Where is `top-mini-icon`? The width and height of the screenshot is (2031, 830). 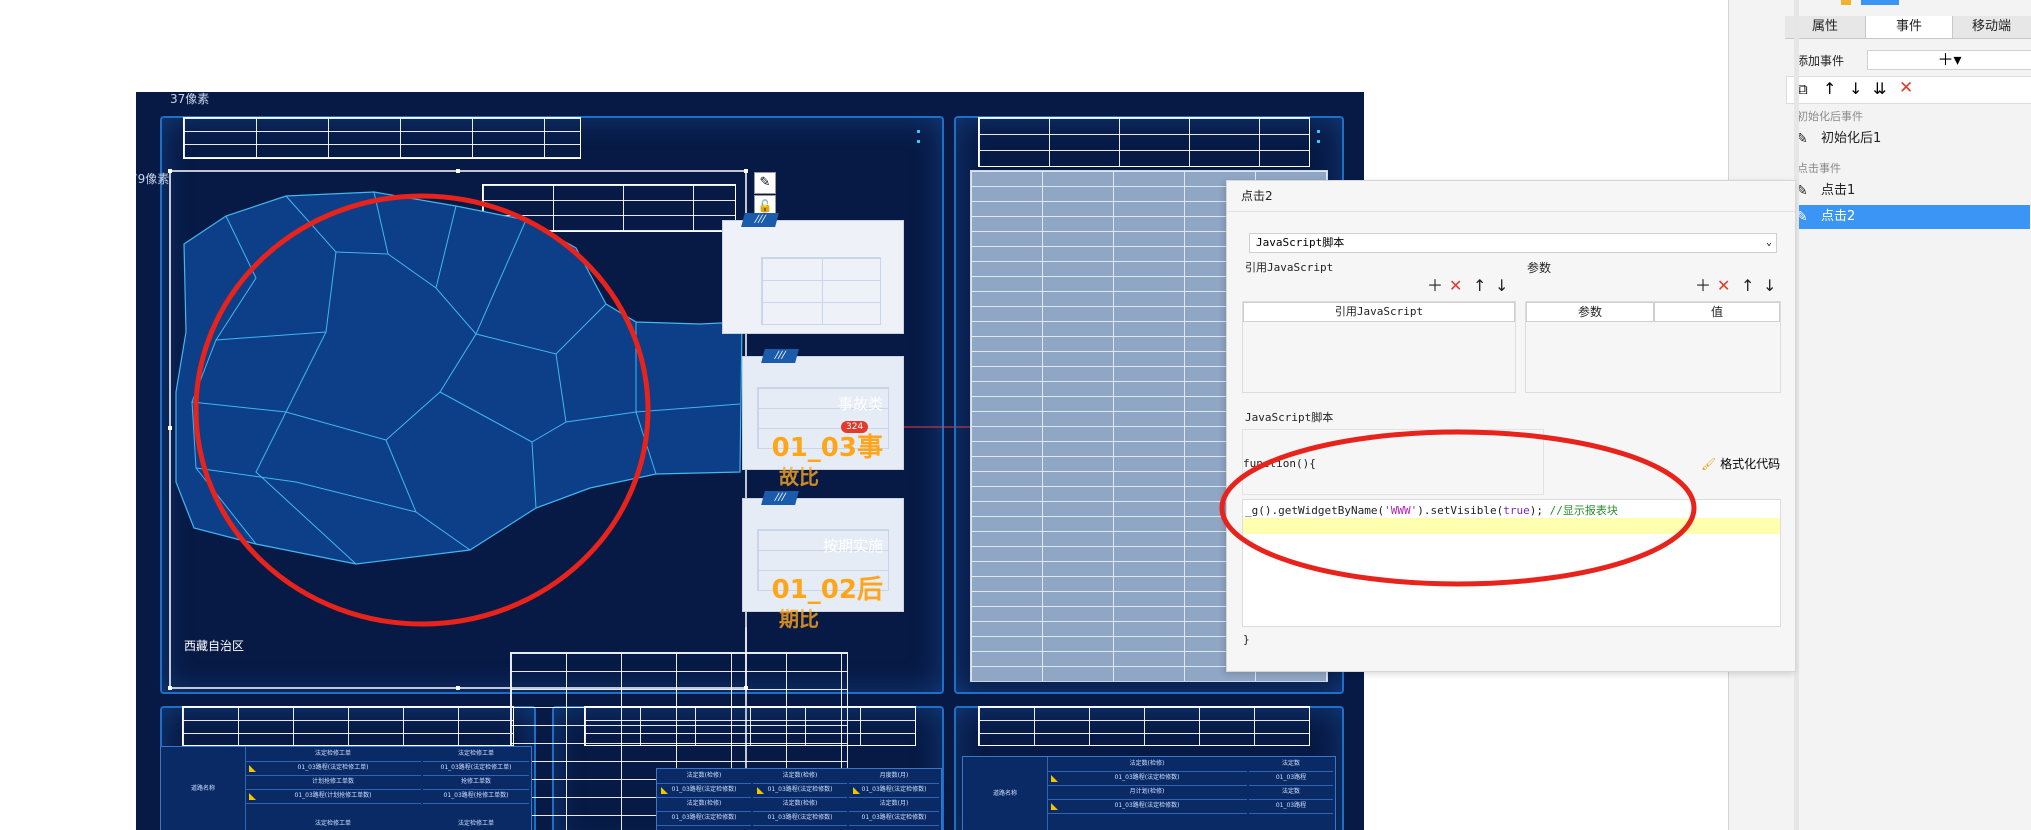 top-mini-icon is located at coordinates (1846, 2).